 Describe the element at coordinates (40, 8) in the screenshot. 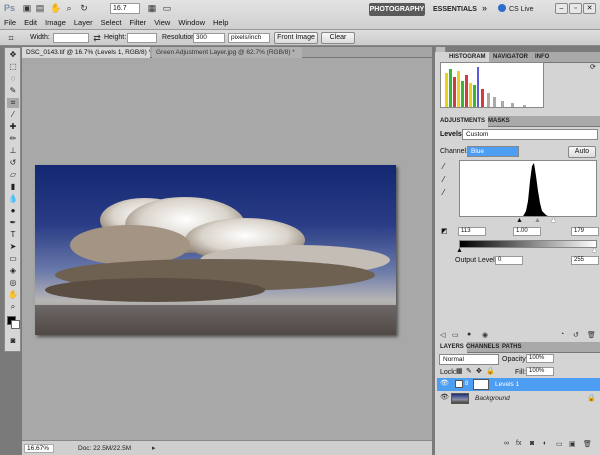

I see `mini-bridge-icon: ▤` at that location.